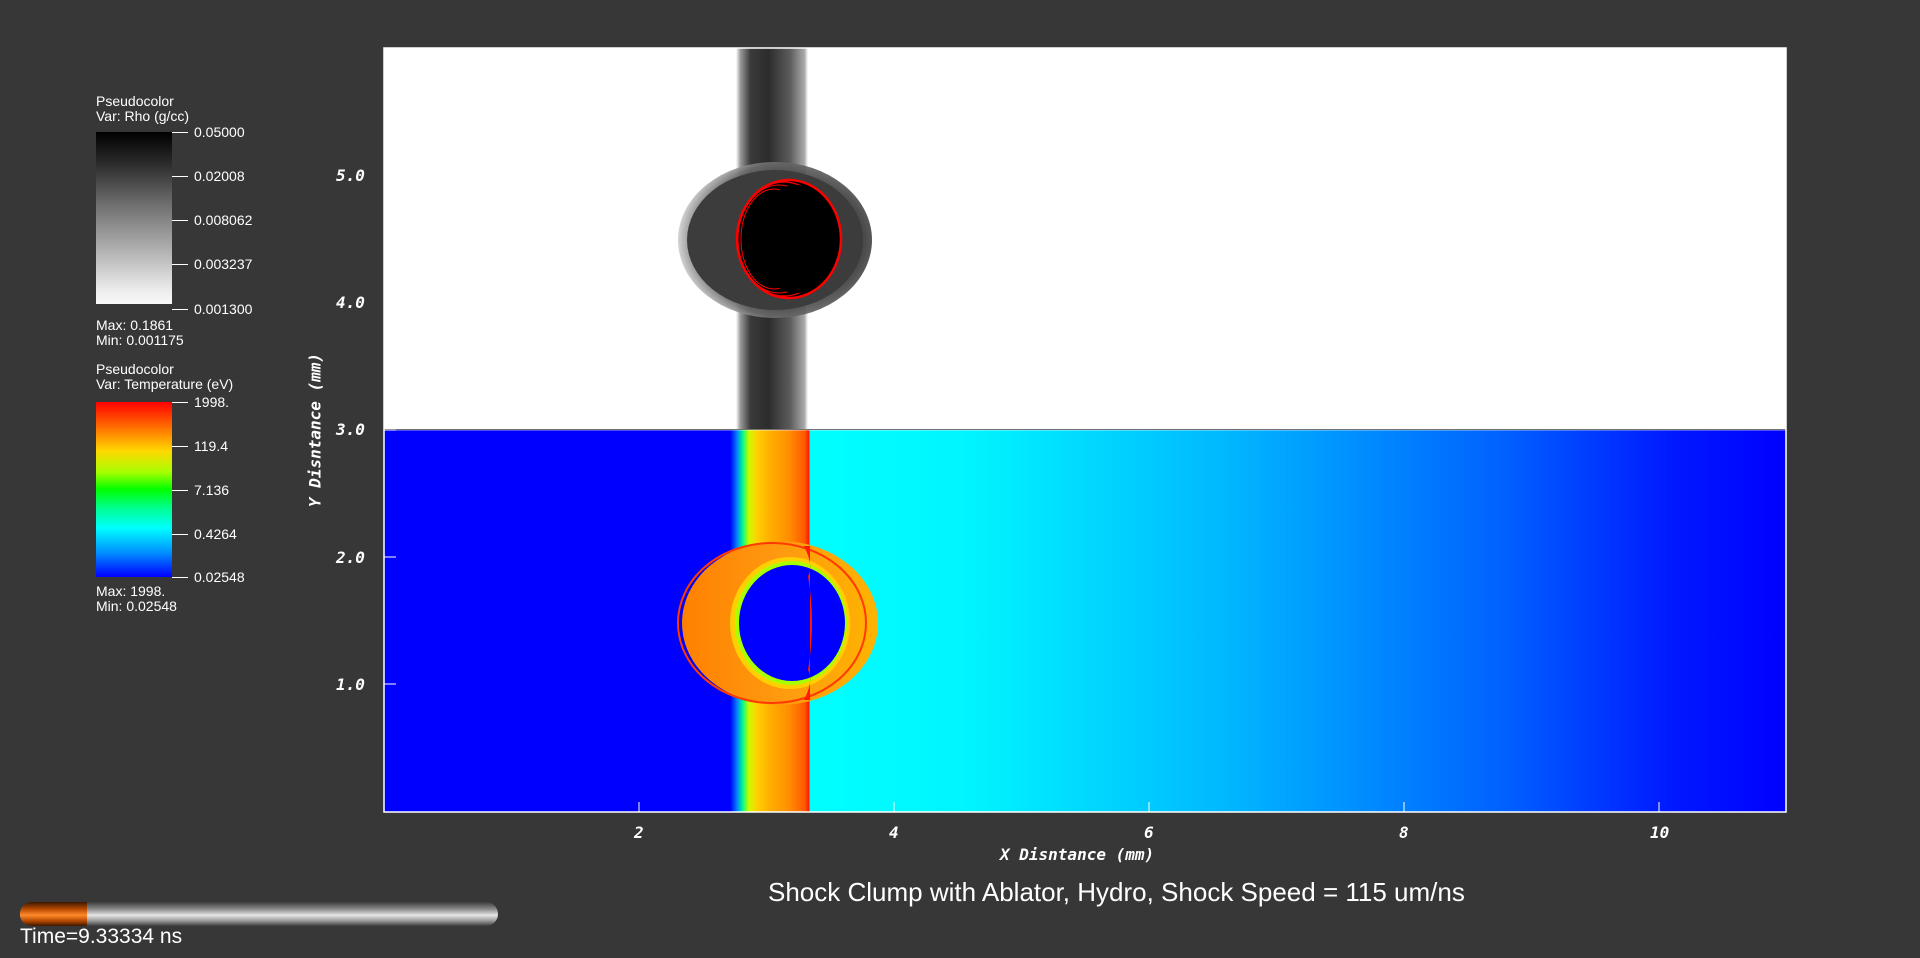 This screenshot has width=1920, height=958. Describe the element at coordinates (219, 577) in the screenshot. I see `temperature-tick-label: 0.02548` at that location.